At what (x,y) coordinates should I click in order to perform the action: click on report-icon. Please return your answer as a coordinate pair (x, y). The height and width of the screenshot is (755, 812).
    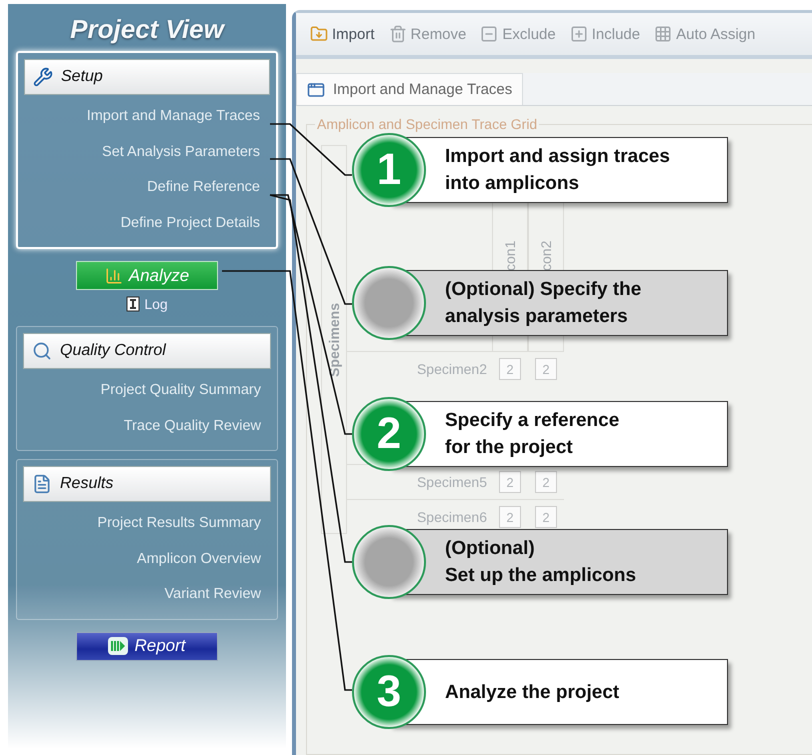
    Looking at the image, I should click on (118, 646).